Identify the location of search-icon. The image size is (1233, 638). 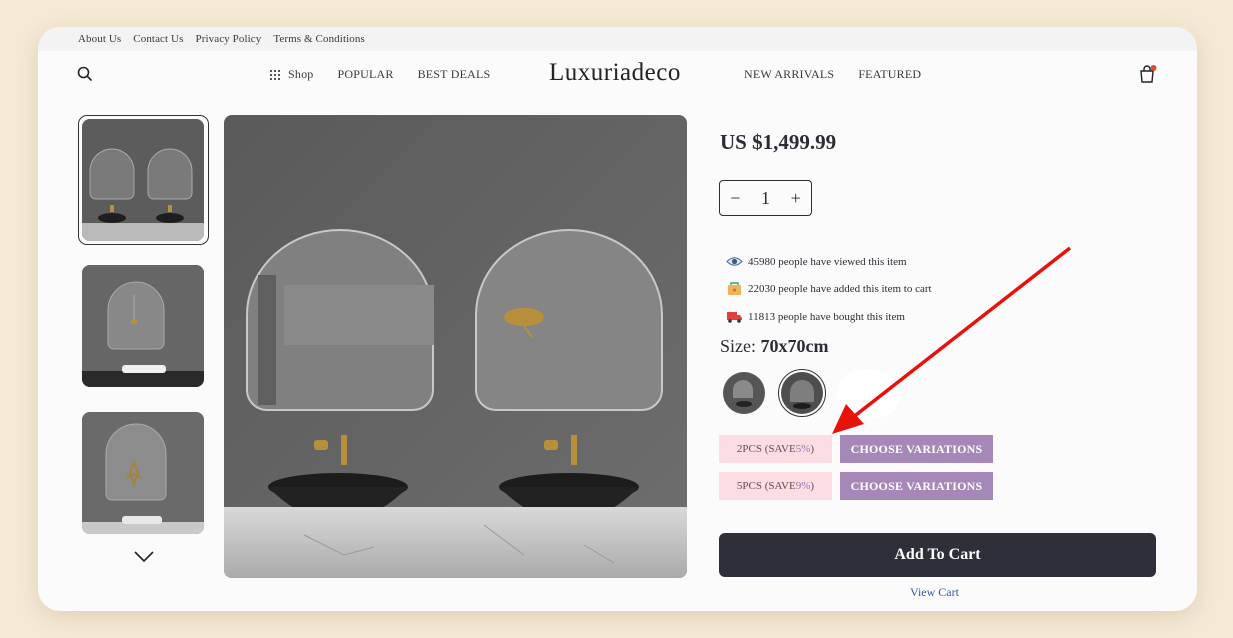
(85, 74).